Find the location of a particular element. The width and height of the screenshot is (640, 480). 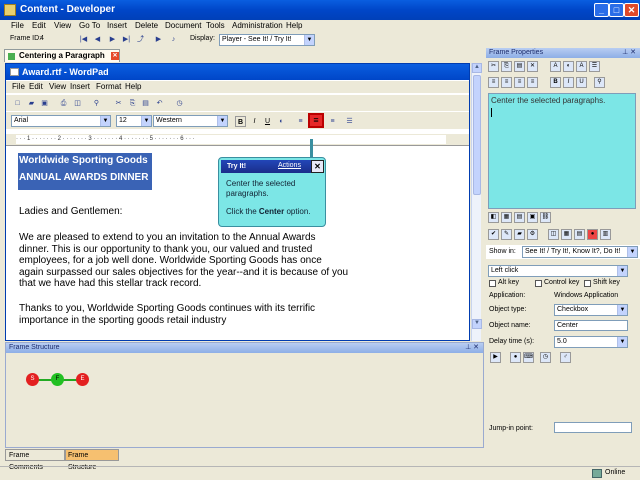

close-button: ✕ is located at coordinates (631, 10).